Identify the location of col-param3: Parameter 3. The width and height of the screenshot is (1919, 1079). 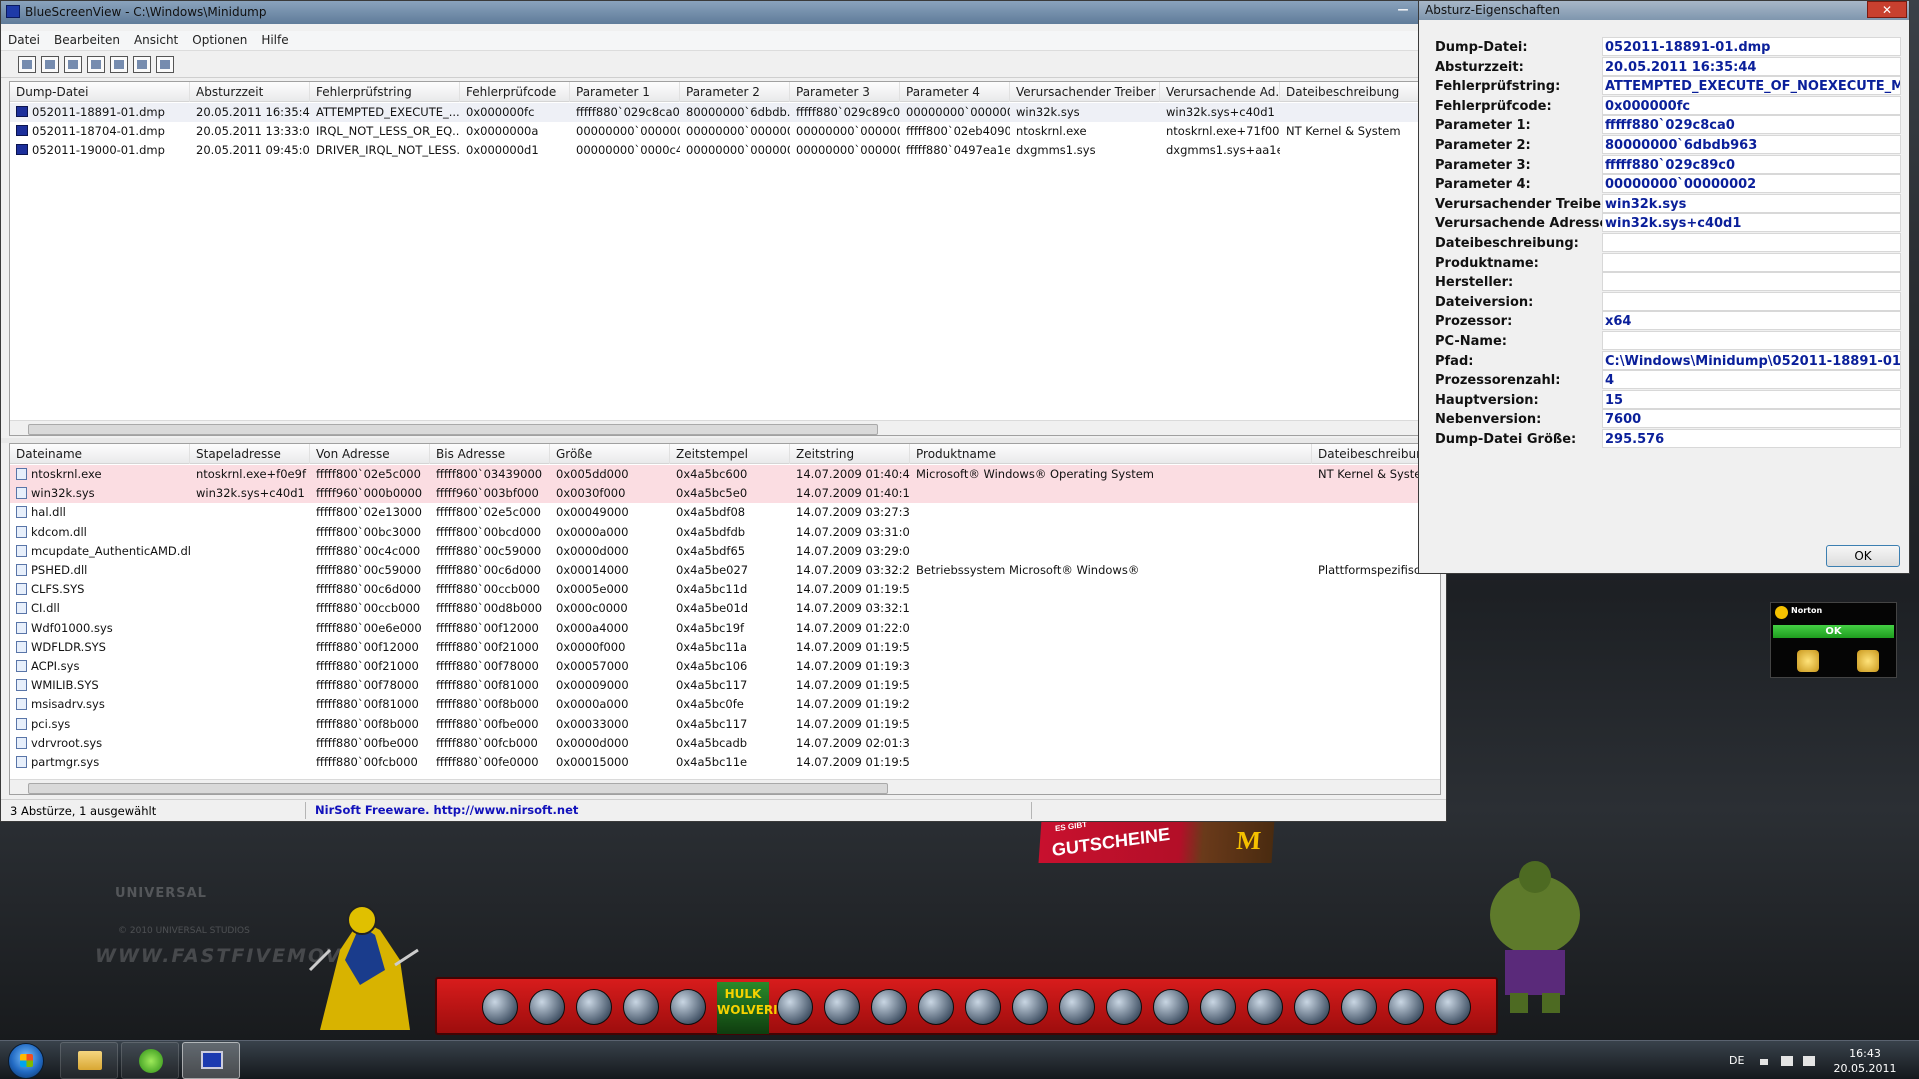
(845, 92).